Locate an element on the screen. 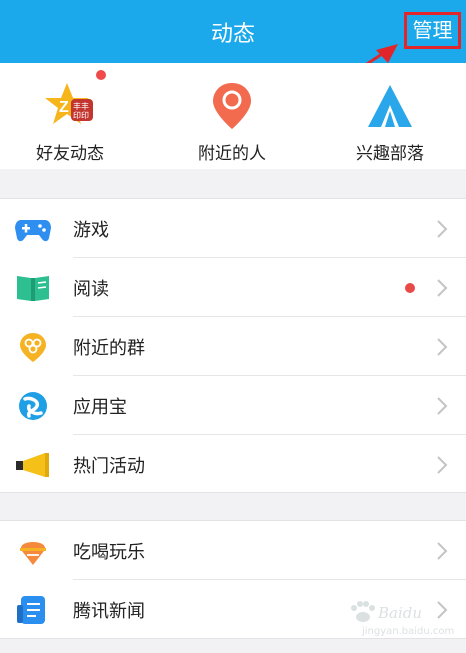  list-item-label: 吃喝玩乐 is located at coordinates (109, 552).